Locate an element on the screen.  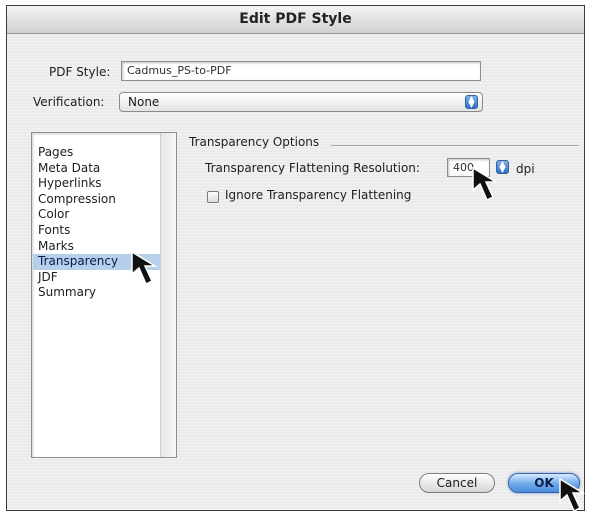
sidebar-item-pages: Pages is located at coordinates (97, 153).